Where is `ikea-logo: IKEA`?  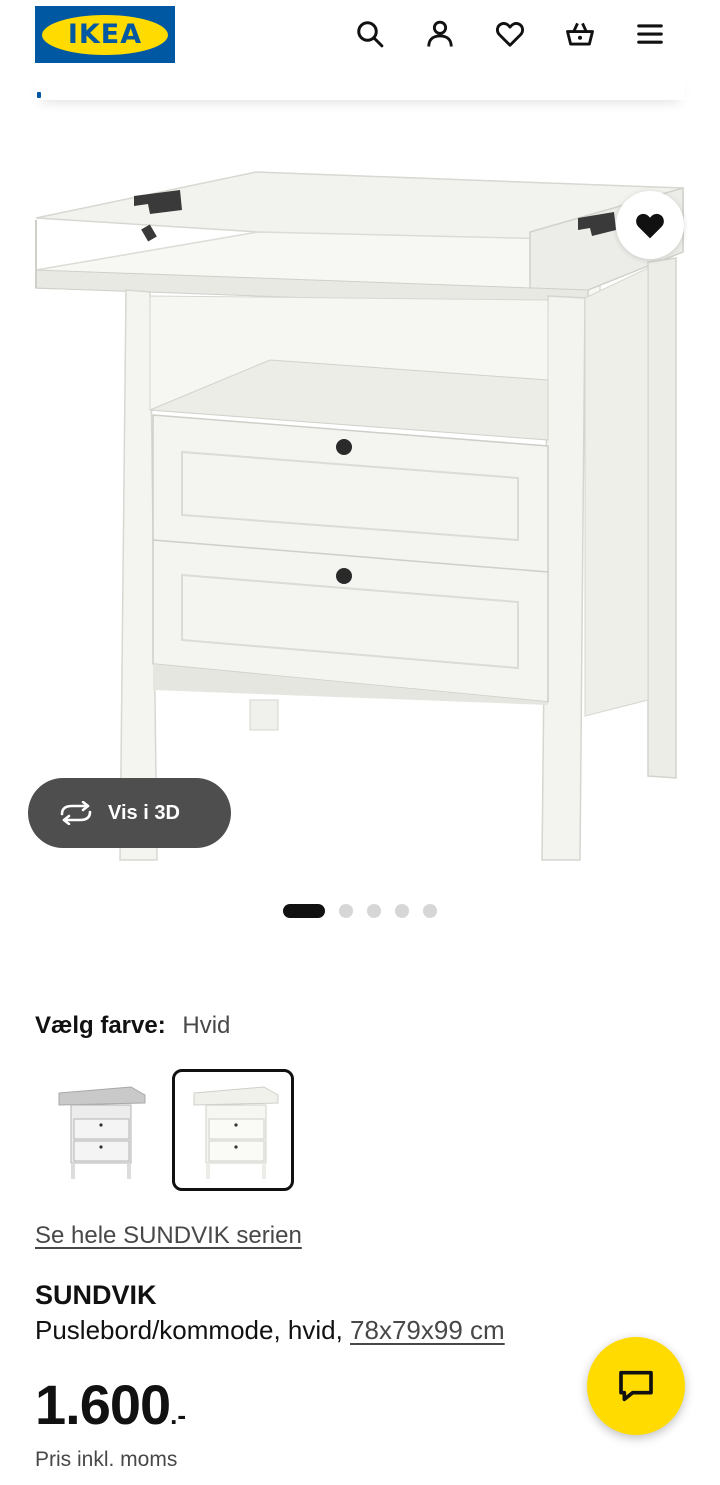 ikea-logo: IKEA is located at coordinates (105, 34).